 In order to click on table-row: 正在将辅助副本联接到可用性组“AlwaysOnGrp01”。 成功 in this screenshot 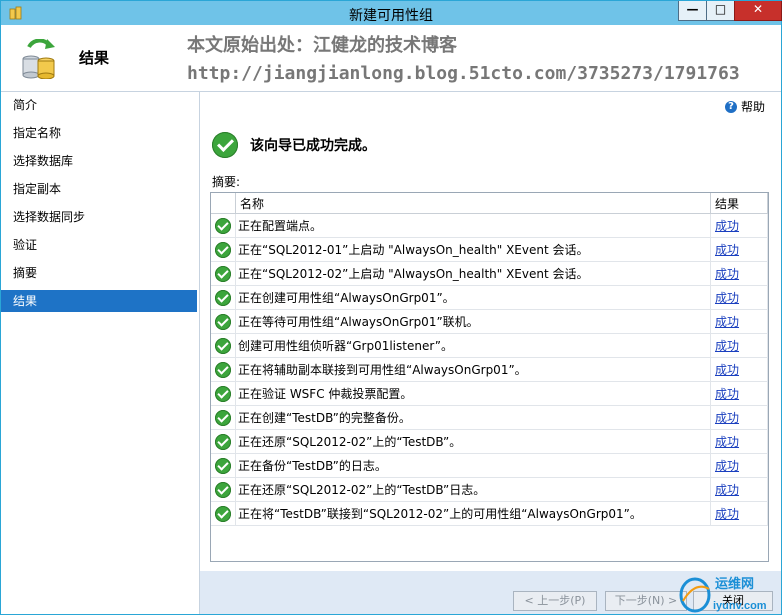, I will do `click(489, 369)`.